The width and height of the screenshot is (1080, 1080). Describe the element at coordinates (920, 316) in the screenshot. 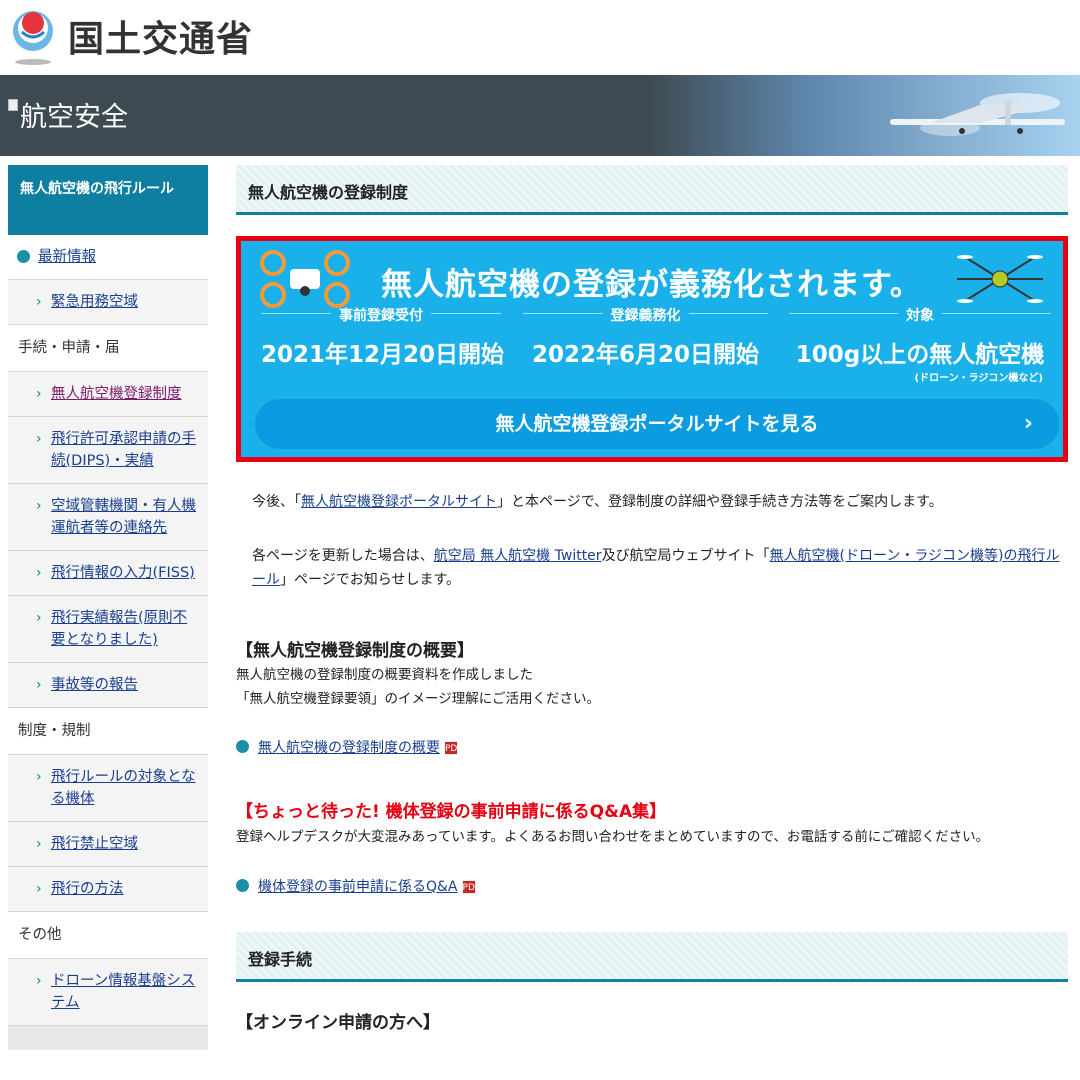

I see `promo-column-label: 対象` at that location.